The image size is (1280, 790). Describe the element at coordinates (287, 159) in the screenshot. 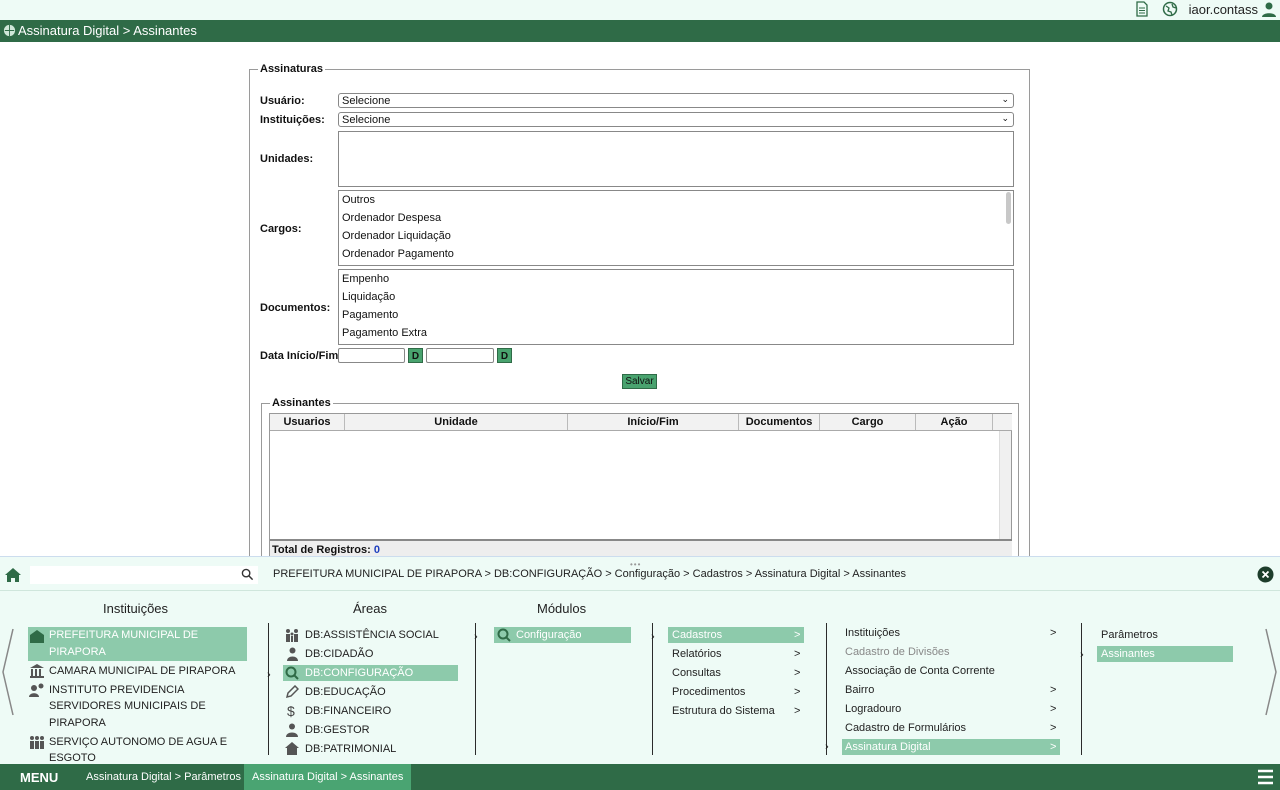

I see `unidades-label: Unidades:` at that location.